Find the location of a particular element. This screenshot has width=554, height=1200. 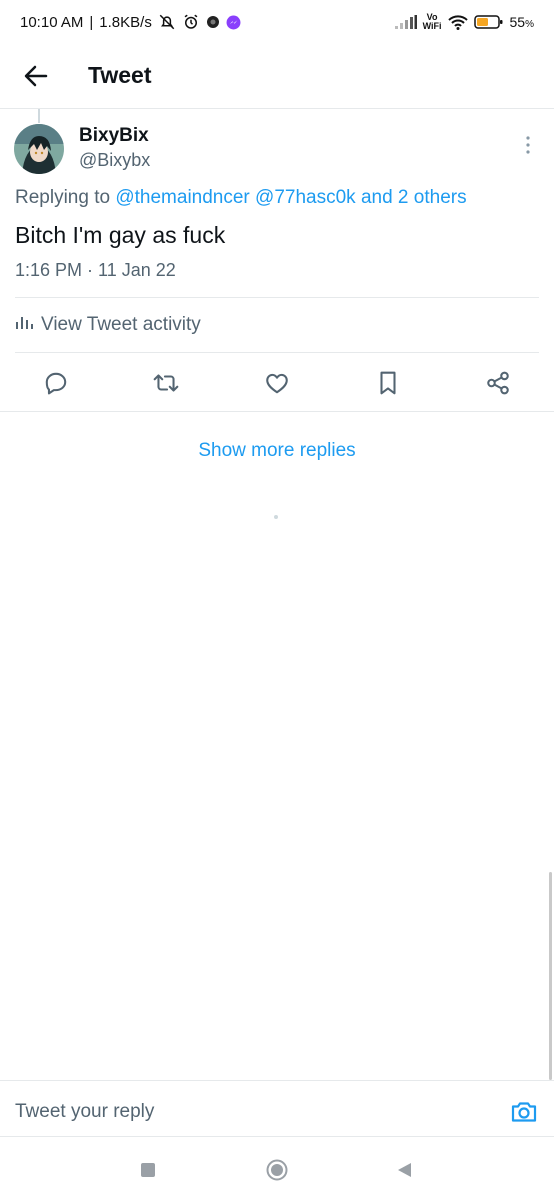

mention-link: @77hasc0k is located at coordinates (305, 197).